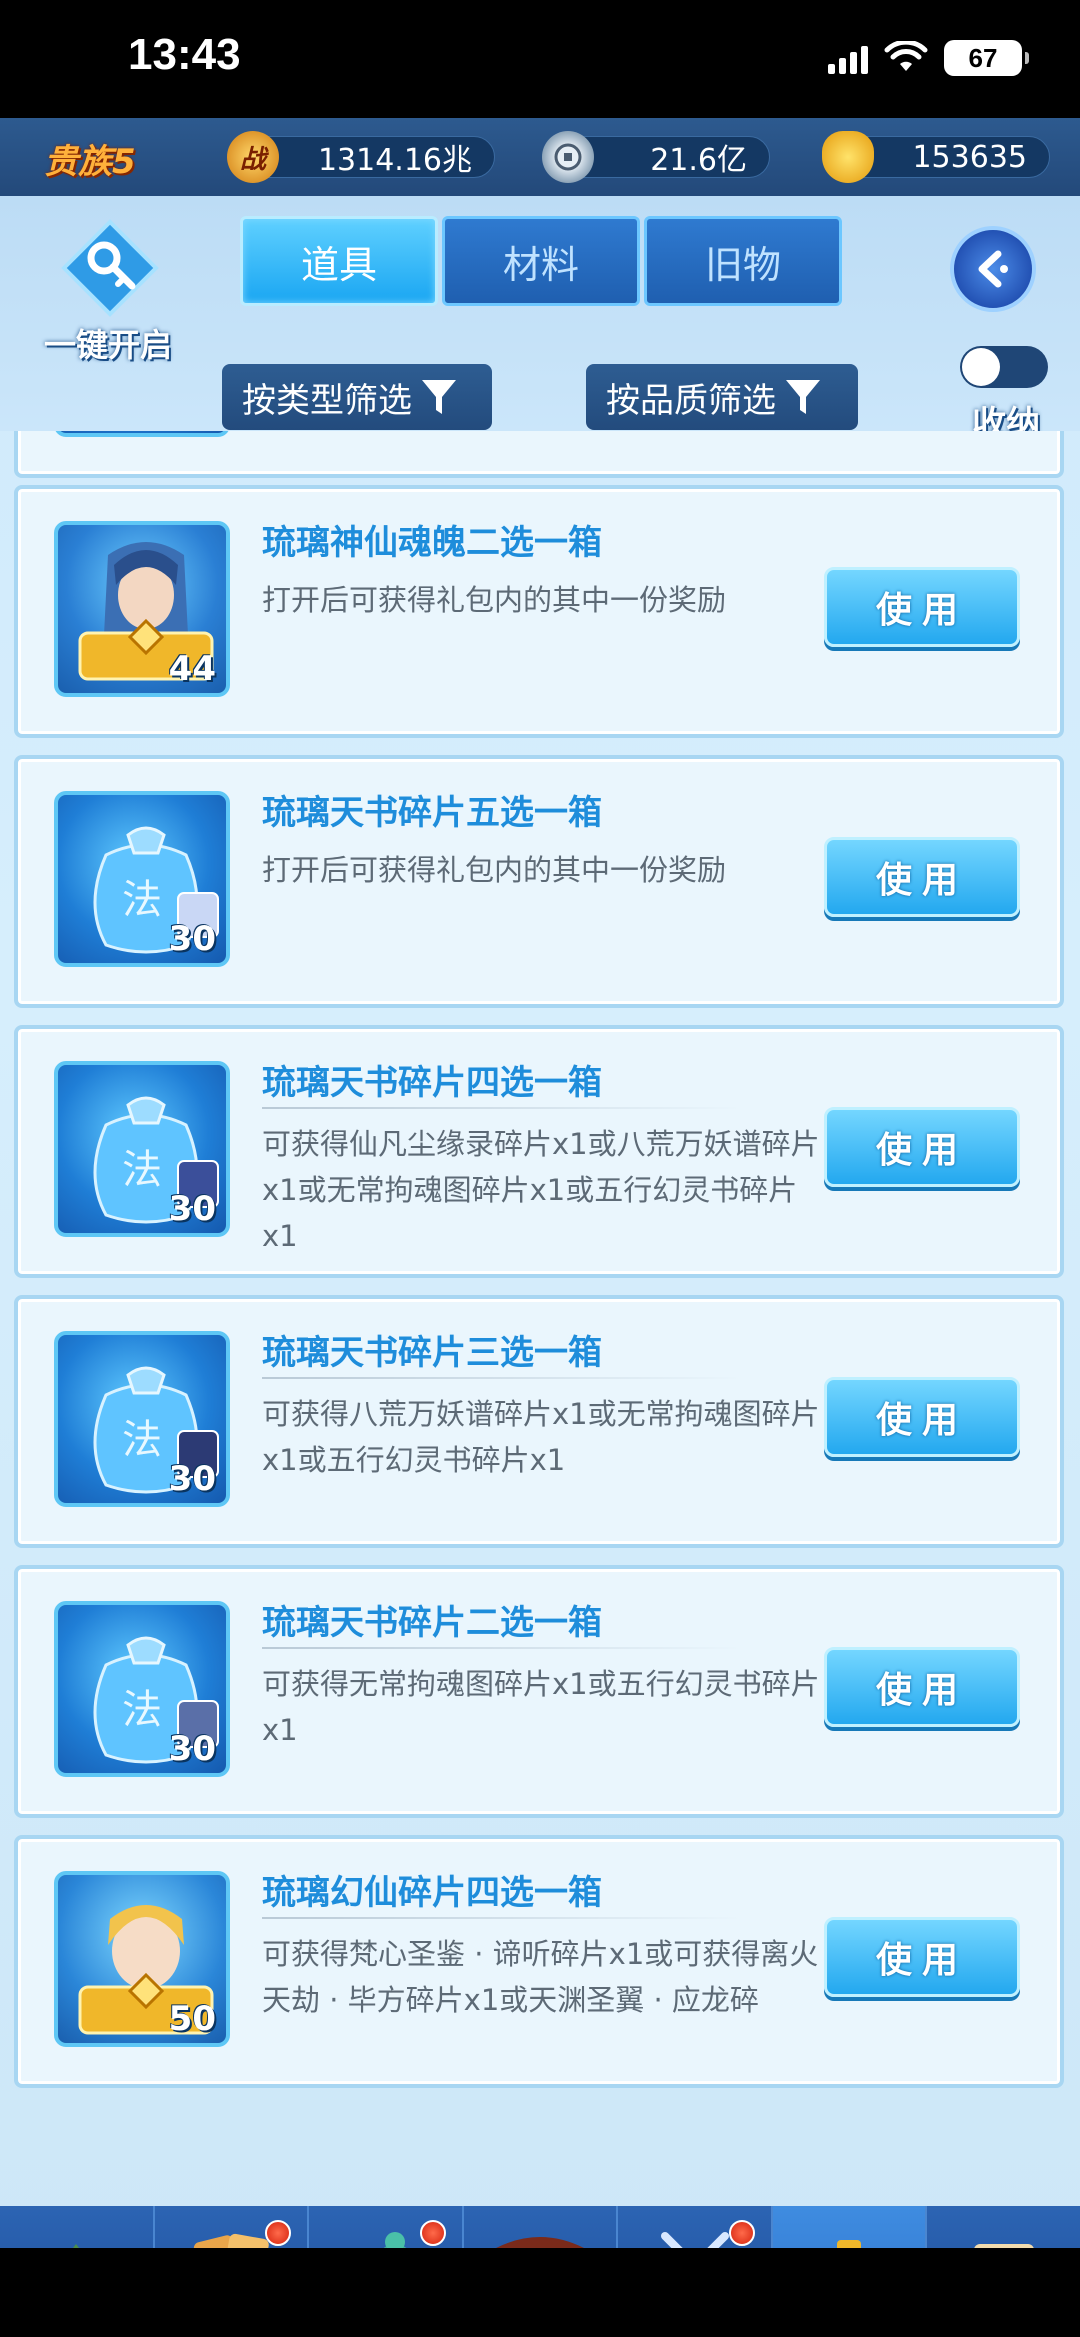 Image resolution: width=1080 pixels, height=2337 pixels. I want to click on list-item: 法 30 琉璃天书碎片五选一箱 打开后可获得礼包内的其中一份奖励 使用, so click(539, 881).